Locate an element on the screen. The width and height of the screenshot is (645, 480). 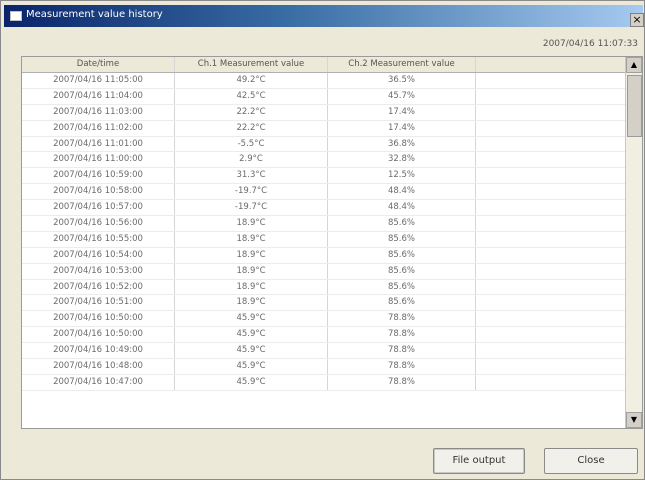
cell-ch2-value: 12.5% is located at coordinates (402, 176).